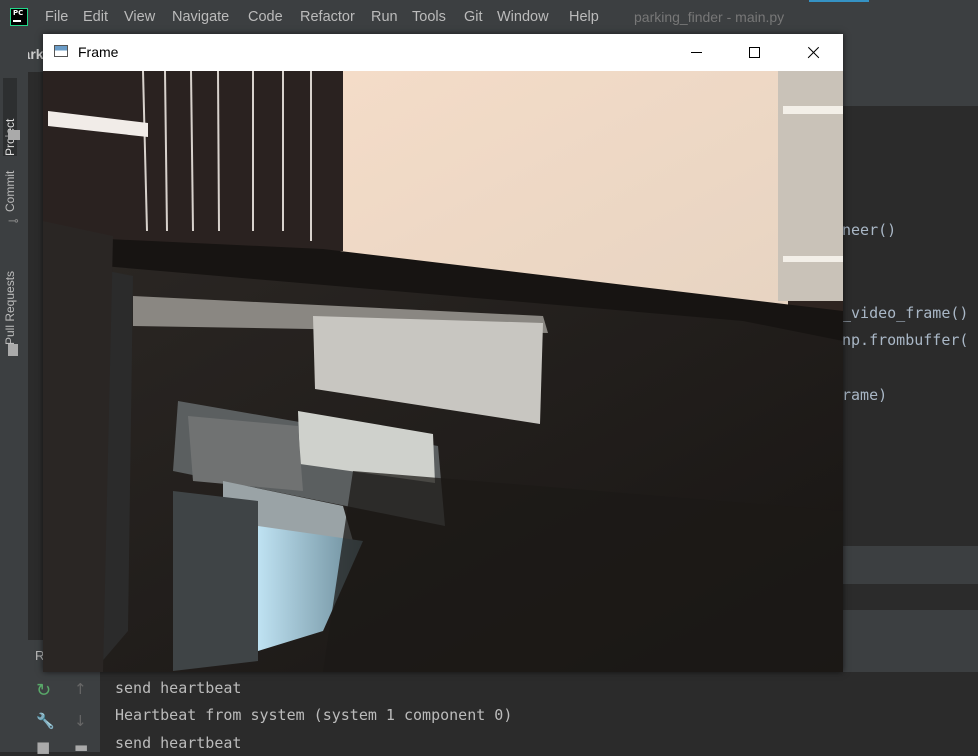 Image resolution: width=978 pixels, height=756 pixels. I want to click on frame-titlebar: Frame, so click(443, 52).